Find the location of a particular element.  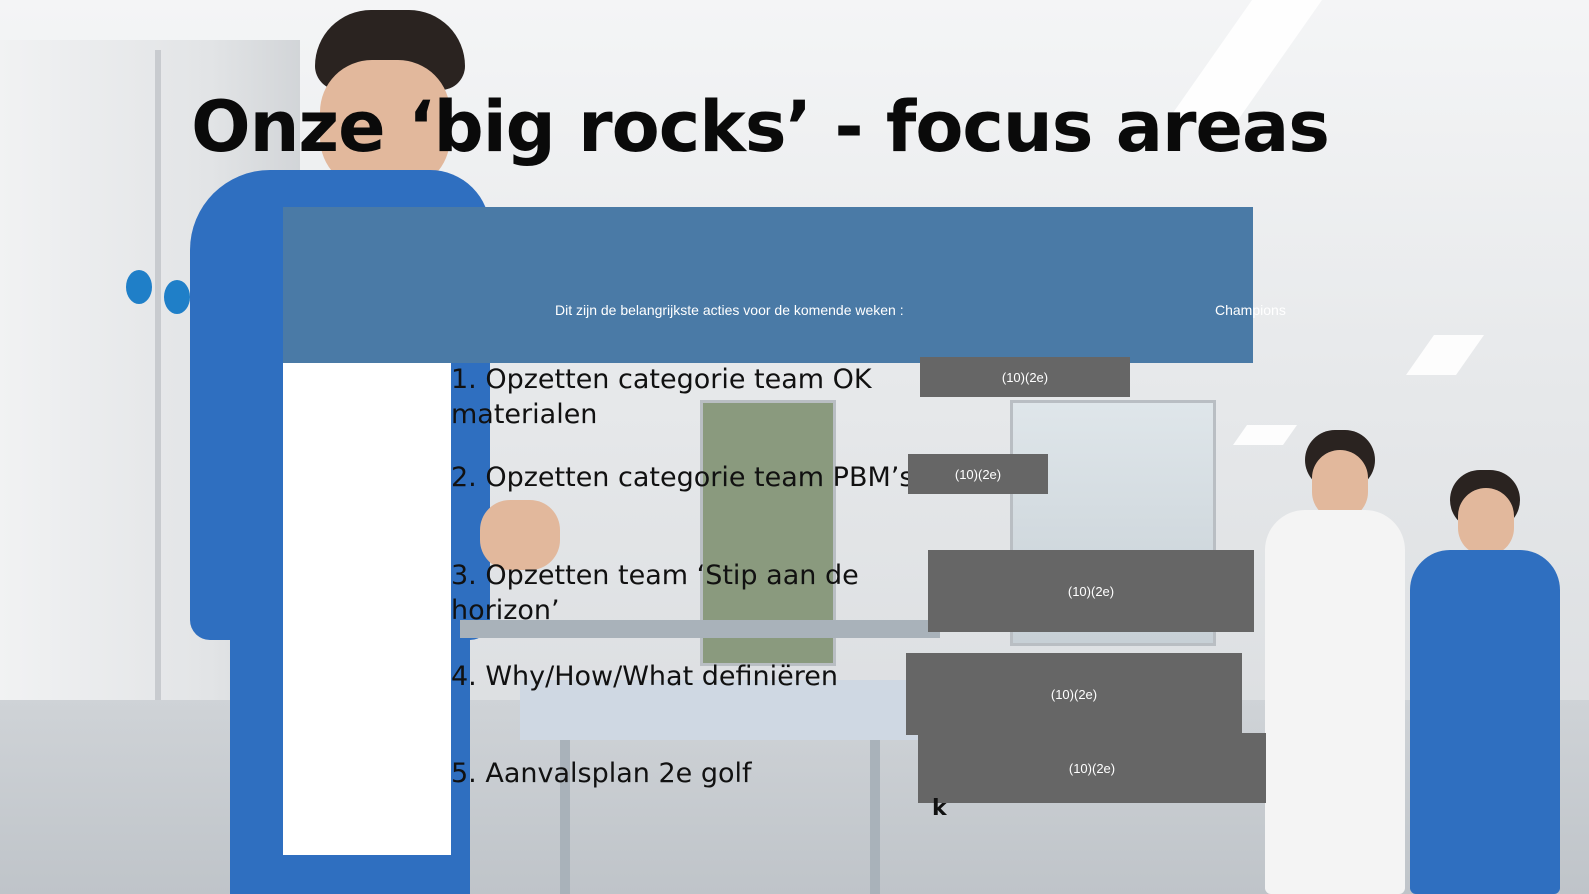

ceiling-light is located at coordinates (1445, 355).